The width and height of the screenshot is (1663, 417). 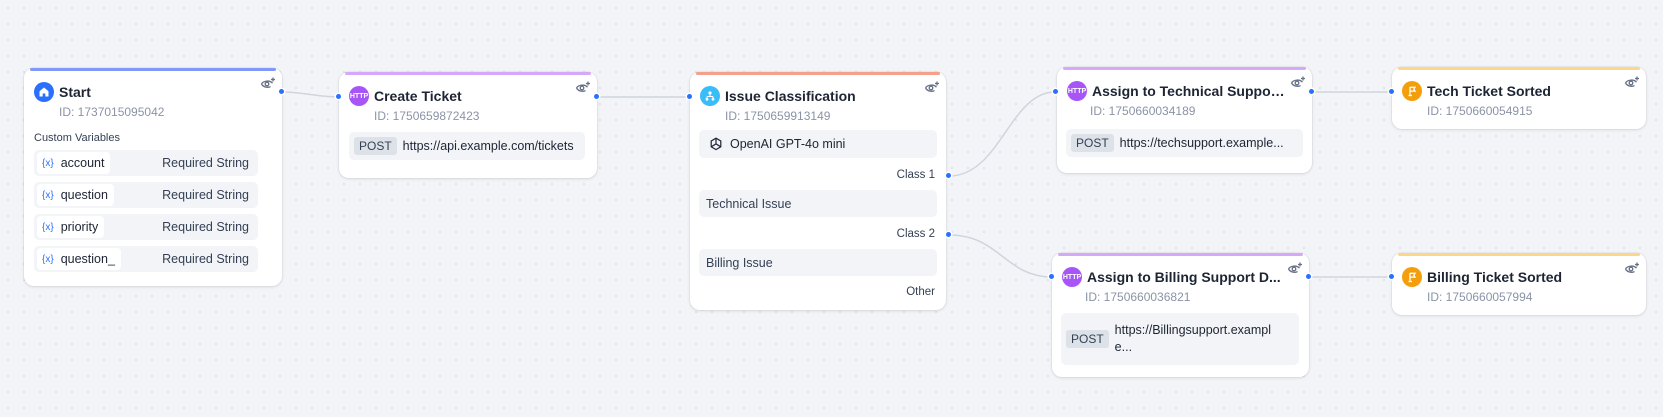 What do you see at coordinates (948, 234) in the screenshot?
I see `class2-output-handle` at bounding box center [948, 234].